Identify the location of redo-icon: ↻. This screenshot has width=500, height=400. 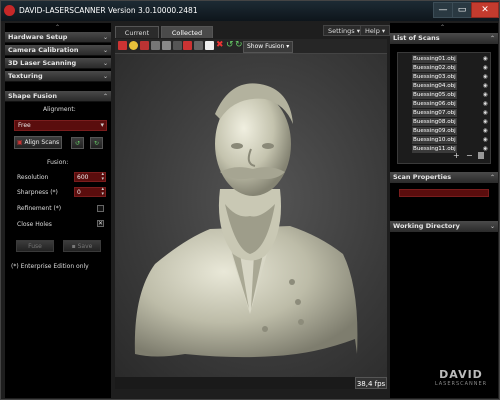
(96, 143).